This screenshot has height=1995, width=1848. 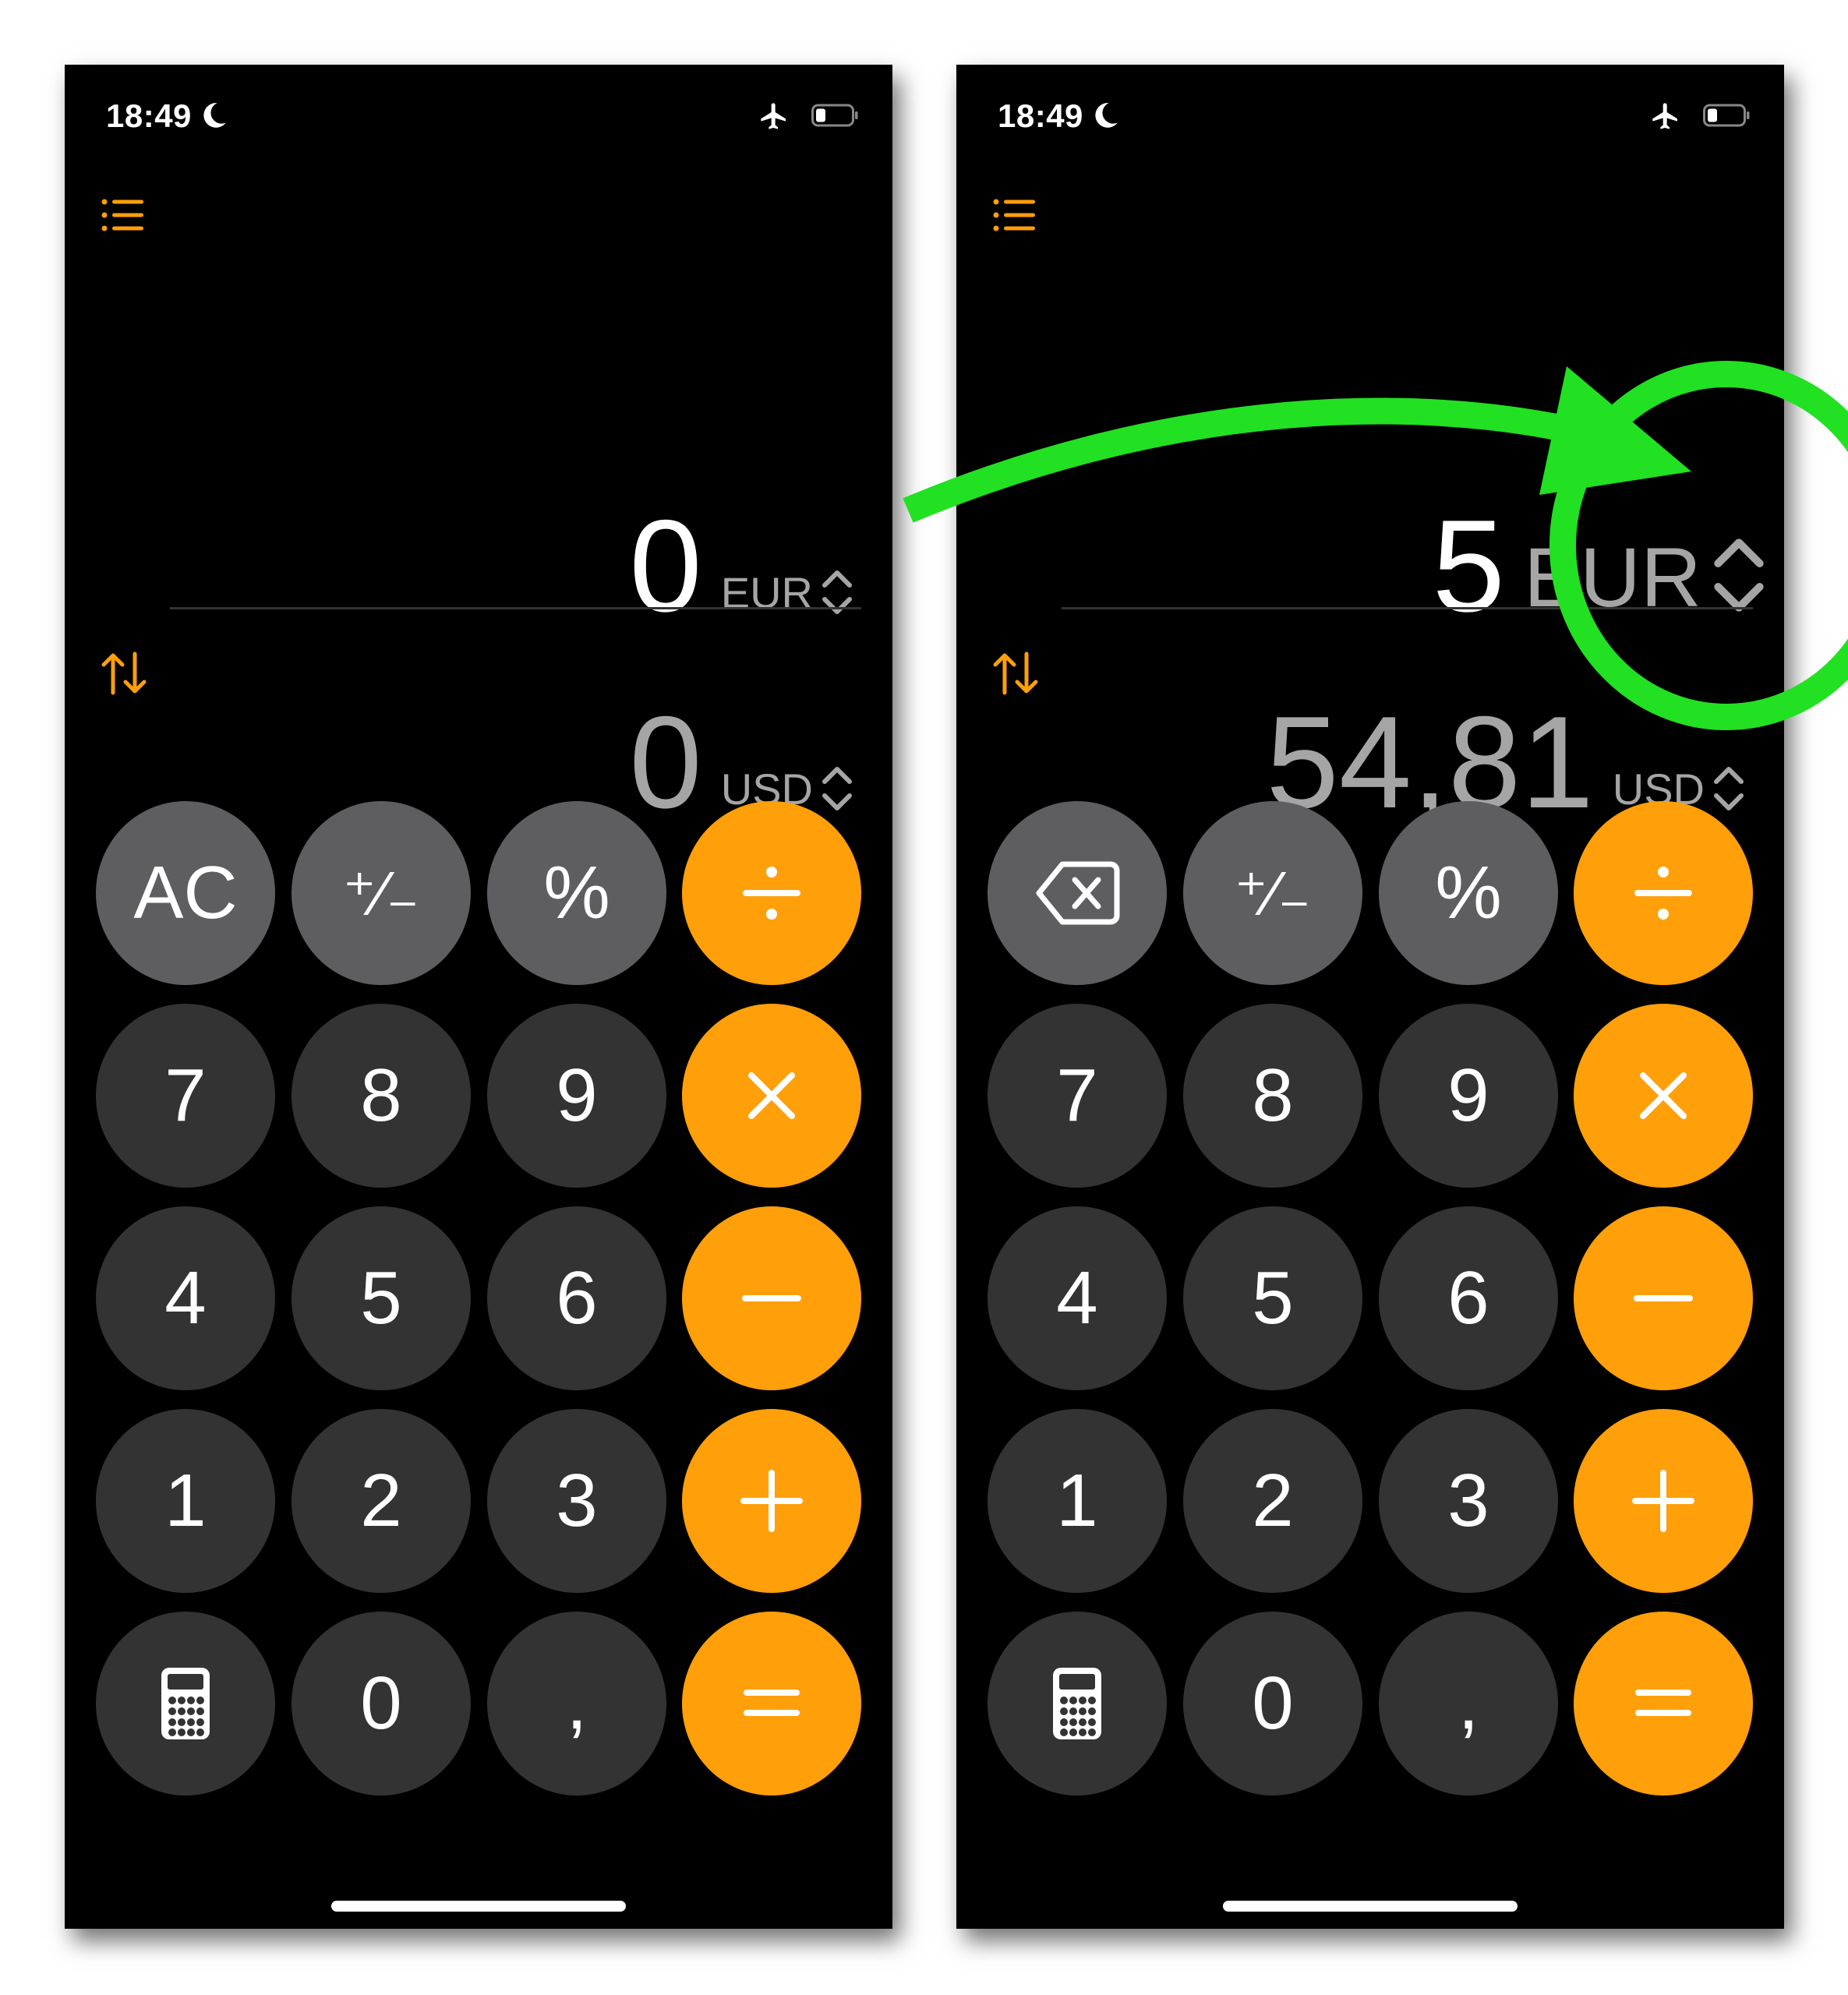 I want to click on backspace-icon, so click(x=1078, y=893).